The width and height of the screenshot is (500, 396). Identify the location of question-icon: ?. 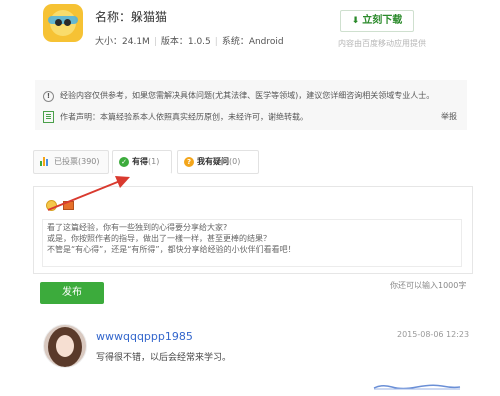
(189, 161).